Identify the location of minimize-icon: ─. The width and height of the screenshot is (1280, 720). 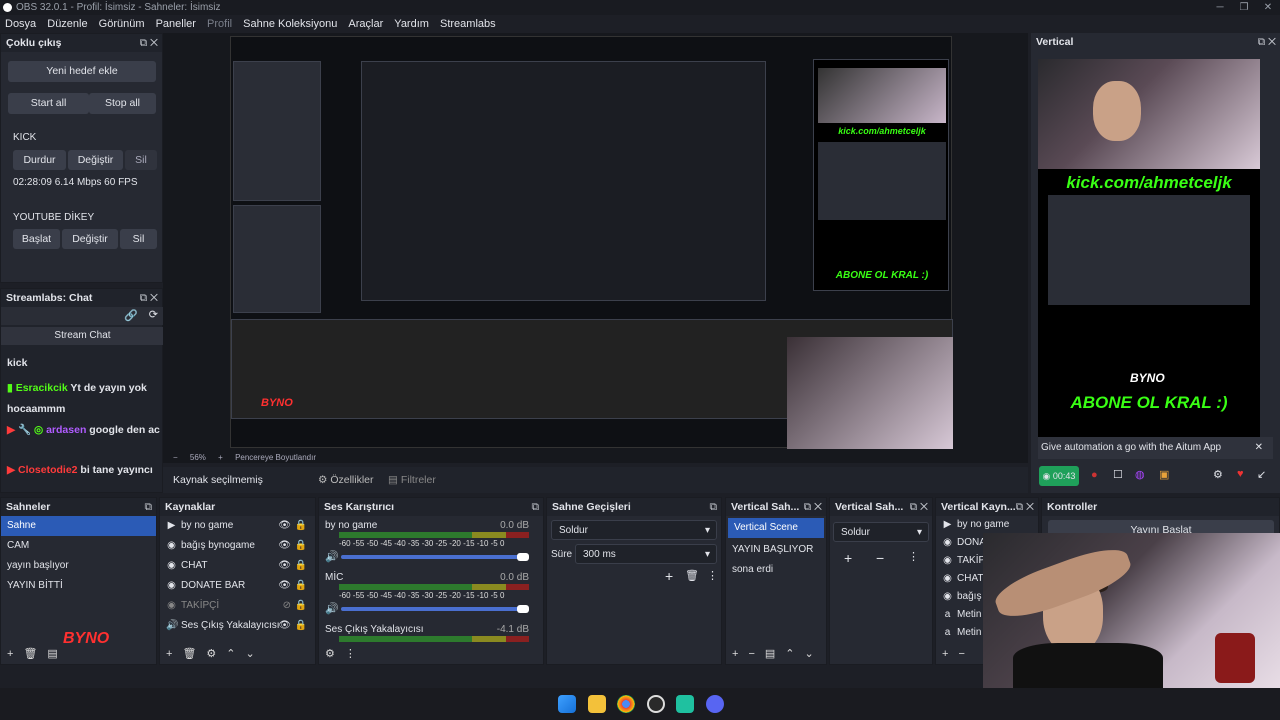
(1220, 7).